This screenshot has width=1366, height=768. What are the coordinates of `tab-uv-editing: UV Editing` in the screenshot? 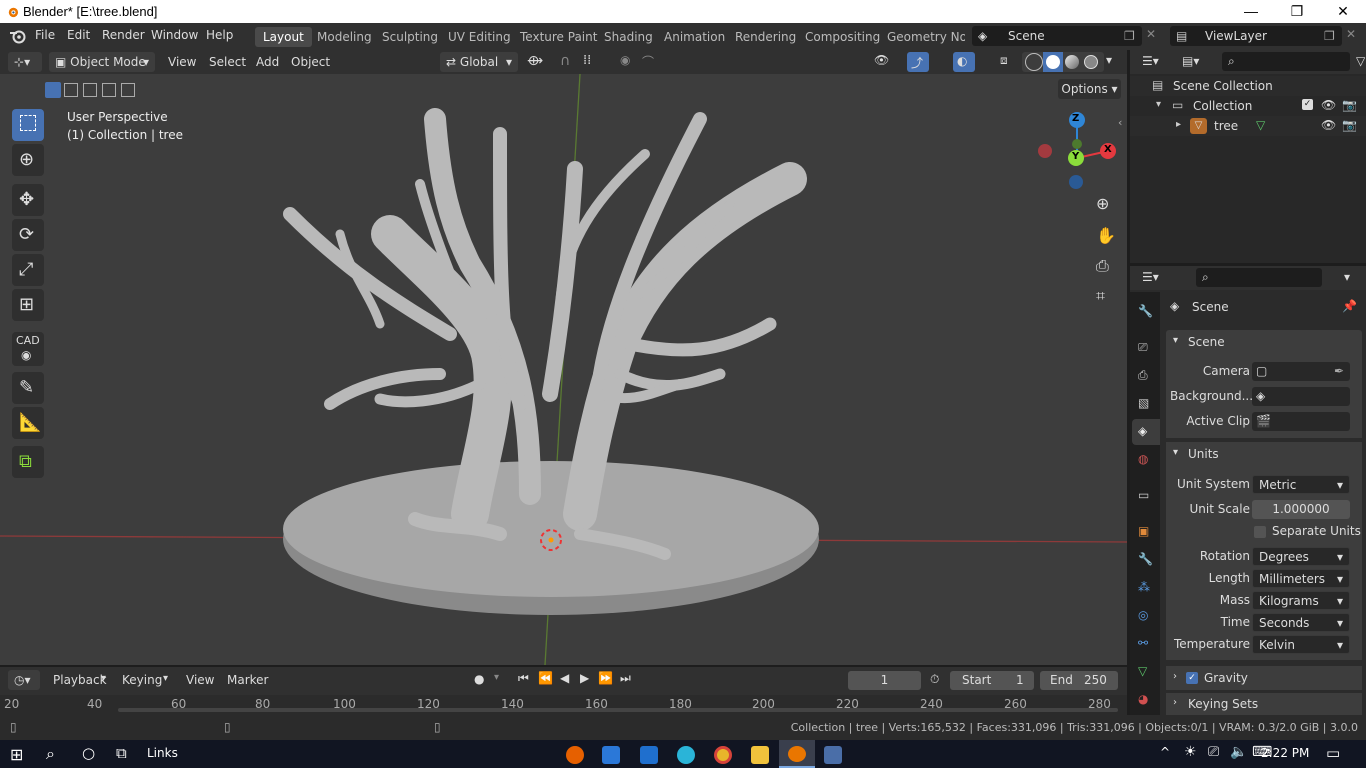 It's located at (479, 37).